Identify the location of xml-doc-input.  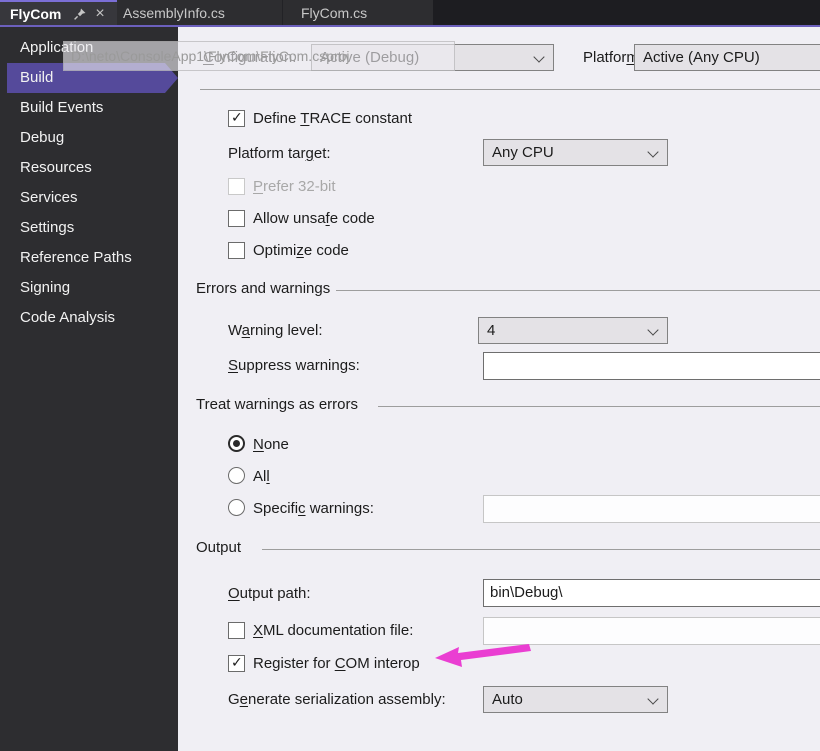
(651, 631).